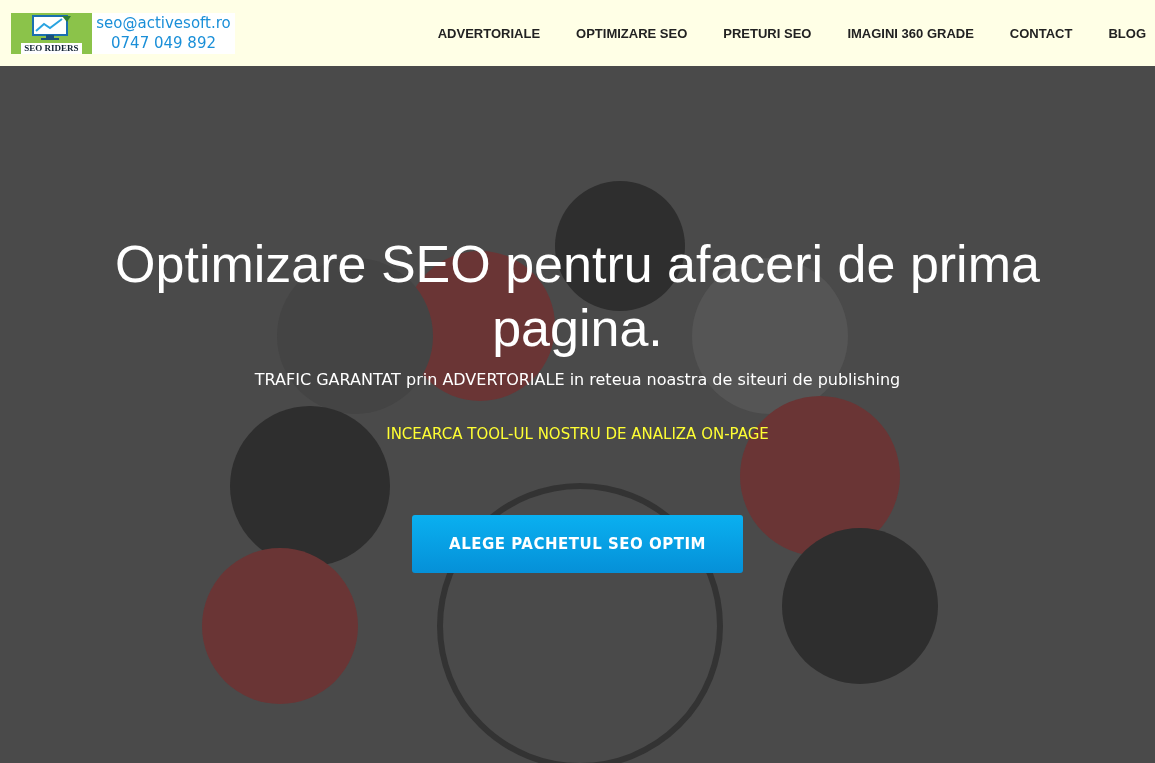 Image resolution: width=1155 pixels, height=763 pixels. Describe the element at coordinates (489, 33) in the screenshot. I see `nav-link: ADVERTORIALE` at that location.